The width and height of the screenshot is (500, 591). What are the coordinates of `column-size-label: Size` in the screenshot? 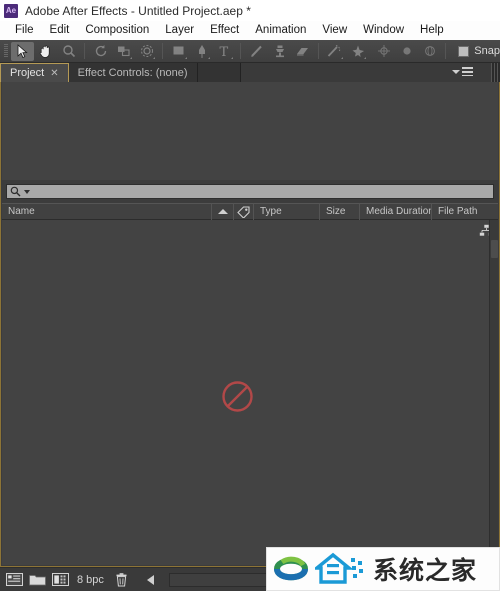 It's located at (336, 211).